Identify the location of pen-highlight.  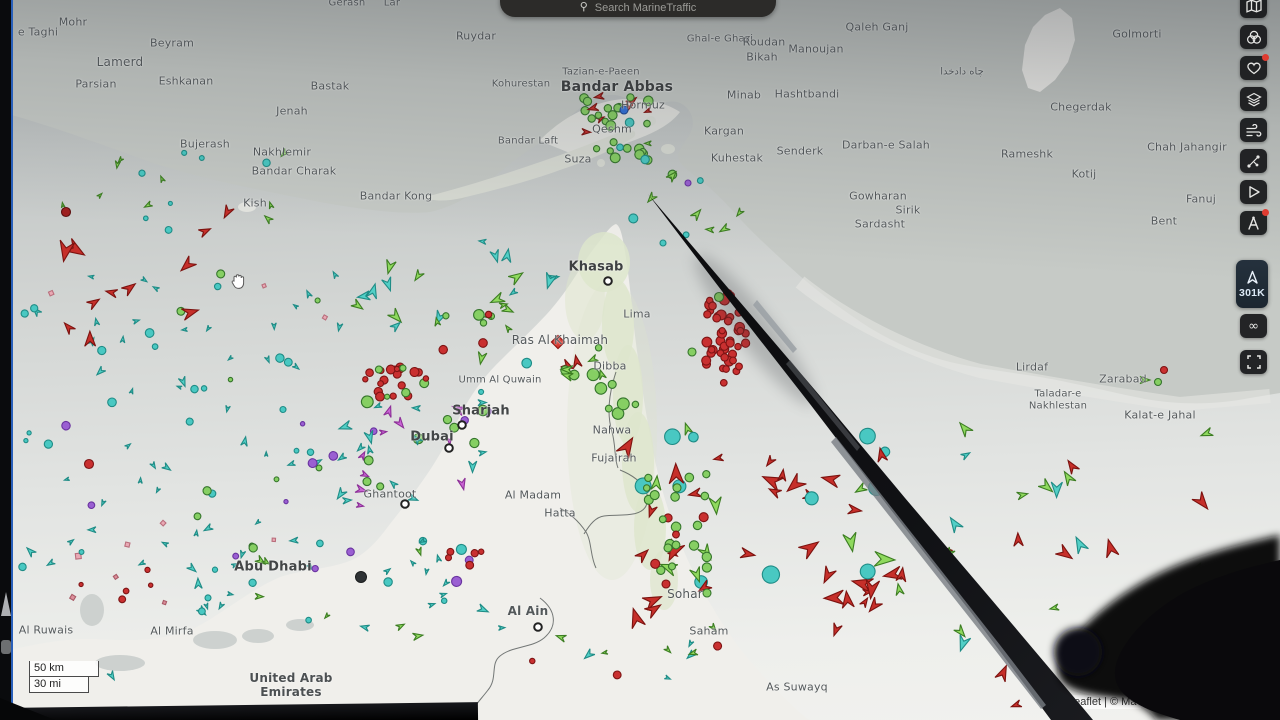
(938, 573).